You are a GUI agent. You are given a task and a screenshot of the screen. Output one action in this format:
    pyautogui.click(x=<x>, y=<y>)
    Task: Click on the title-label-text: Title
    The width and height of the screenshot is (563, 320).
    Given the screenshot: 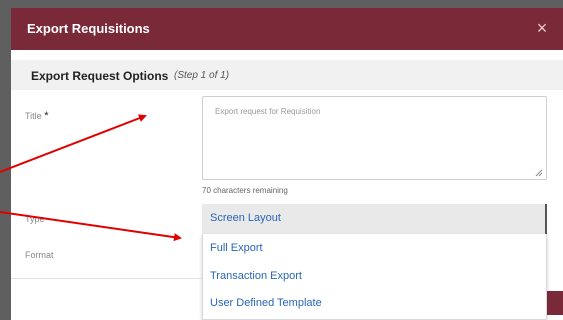 What is the action you would take?
    pyautogui.click(x=33, y=116)
    